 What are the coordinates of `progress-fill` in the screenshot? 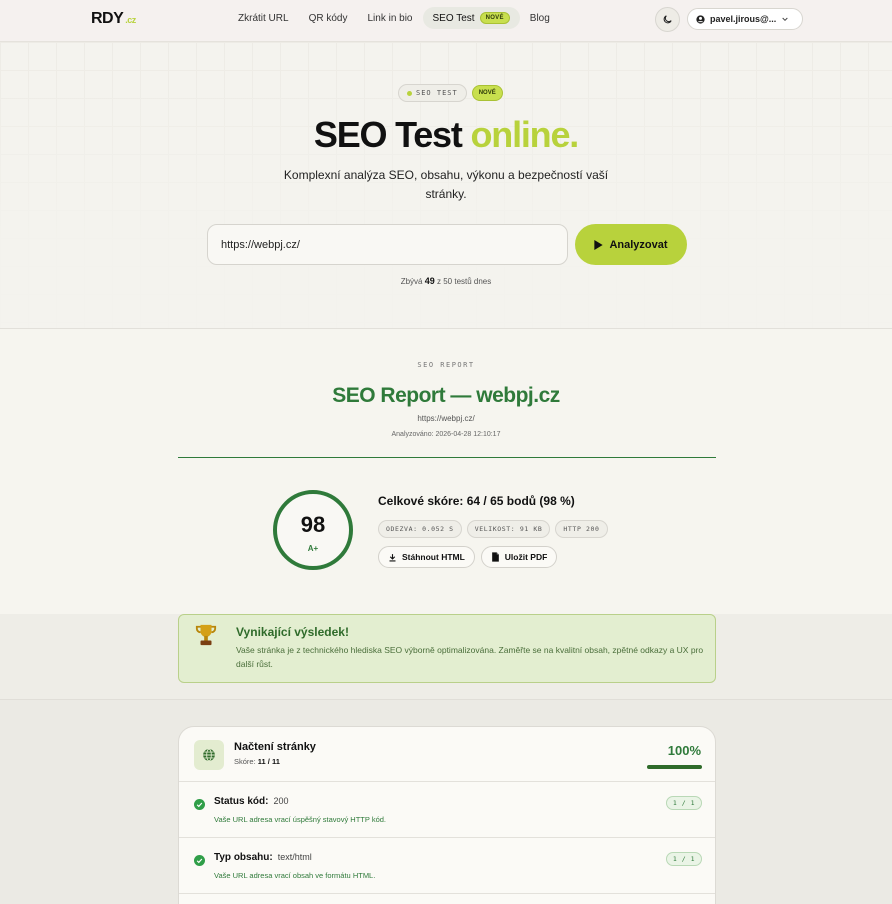 It's located at (674, 767).